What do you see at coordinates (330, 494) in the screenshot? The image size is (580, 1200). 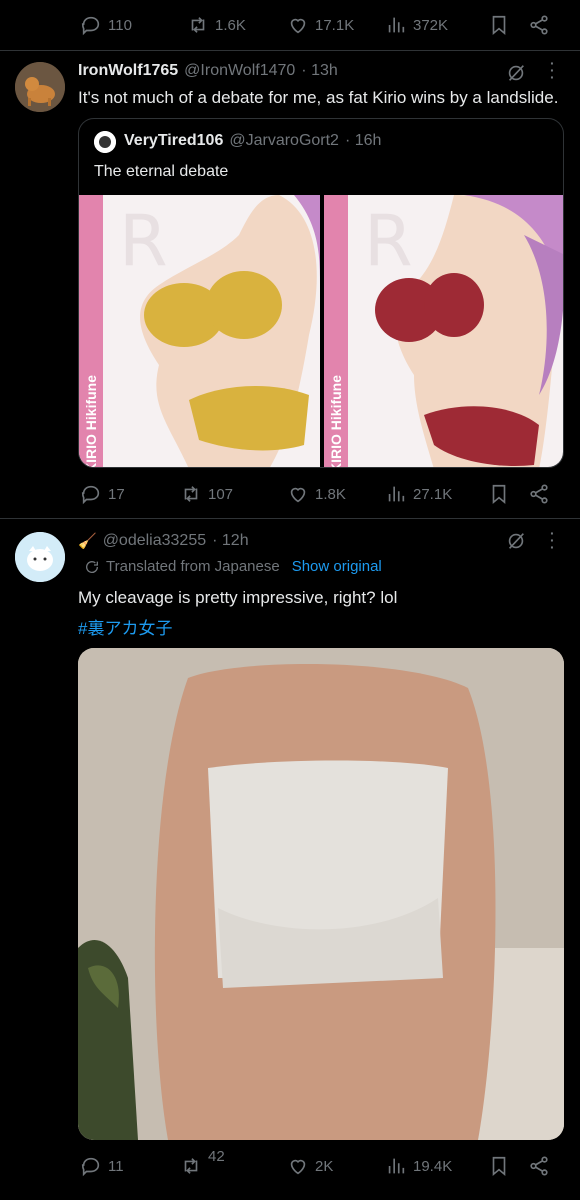 I see `like-count: 1.8K` at bounding box center [330, 494].